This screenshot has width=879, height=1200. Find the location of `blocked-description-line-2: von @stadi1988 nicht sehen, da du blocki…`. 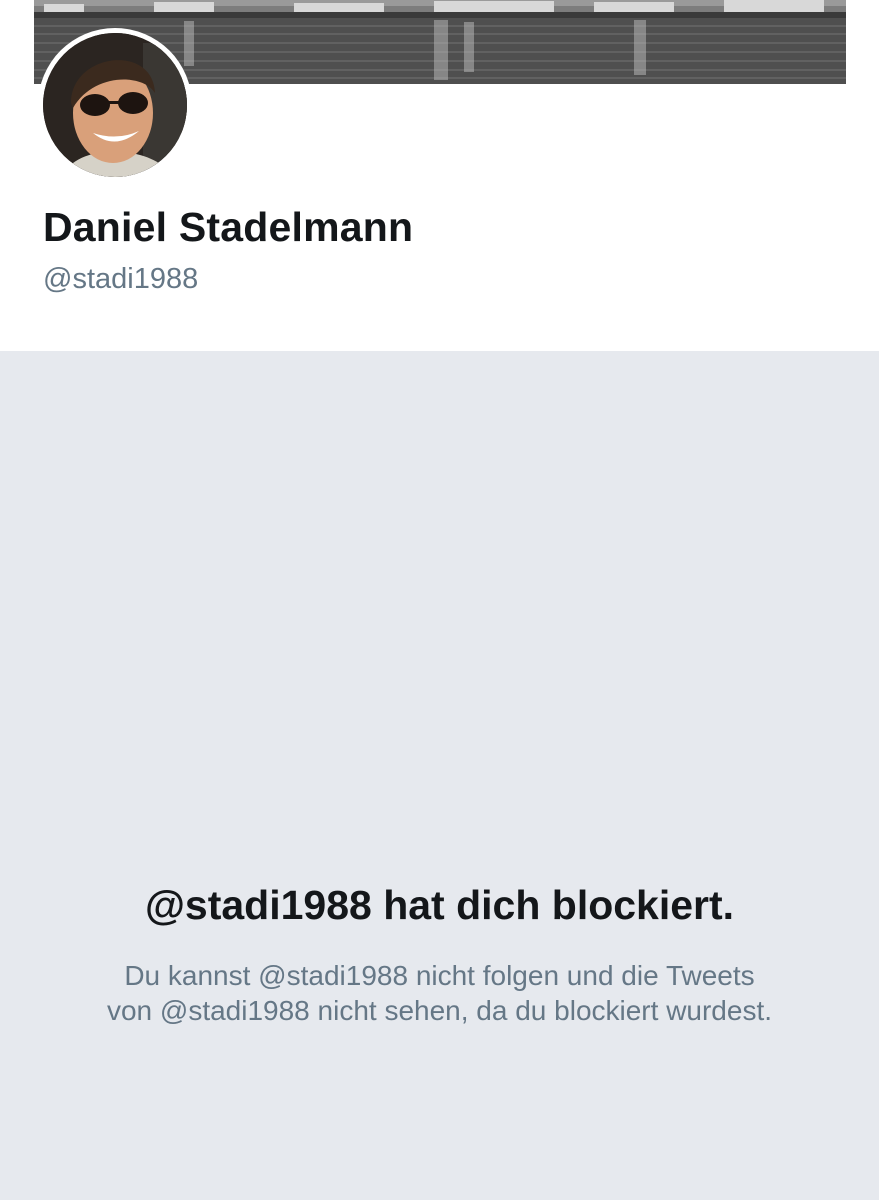

blocked-description-line-2: von @stadi1988 nicht sehen, da du blocki… is located at coordinates (439, 1010).